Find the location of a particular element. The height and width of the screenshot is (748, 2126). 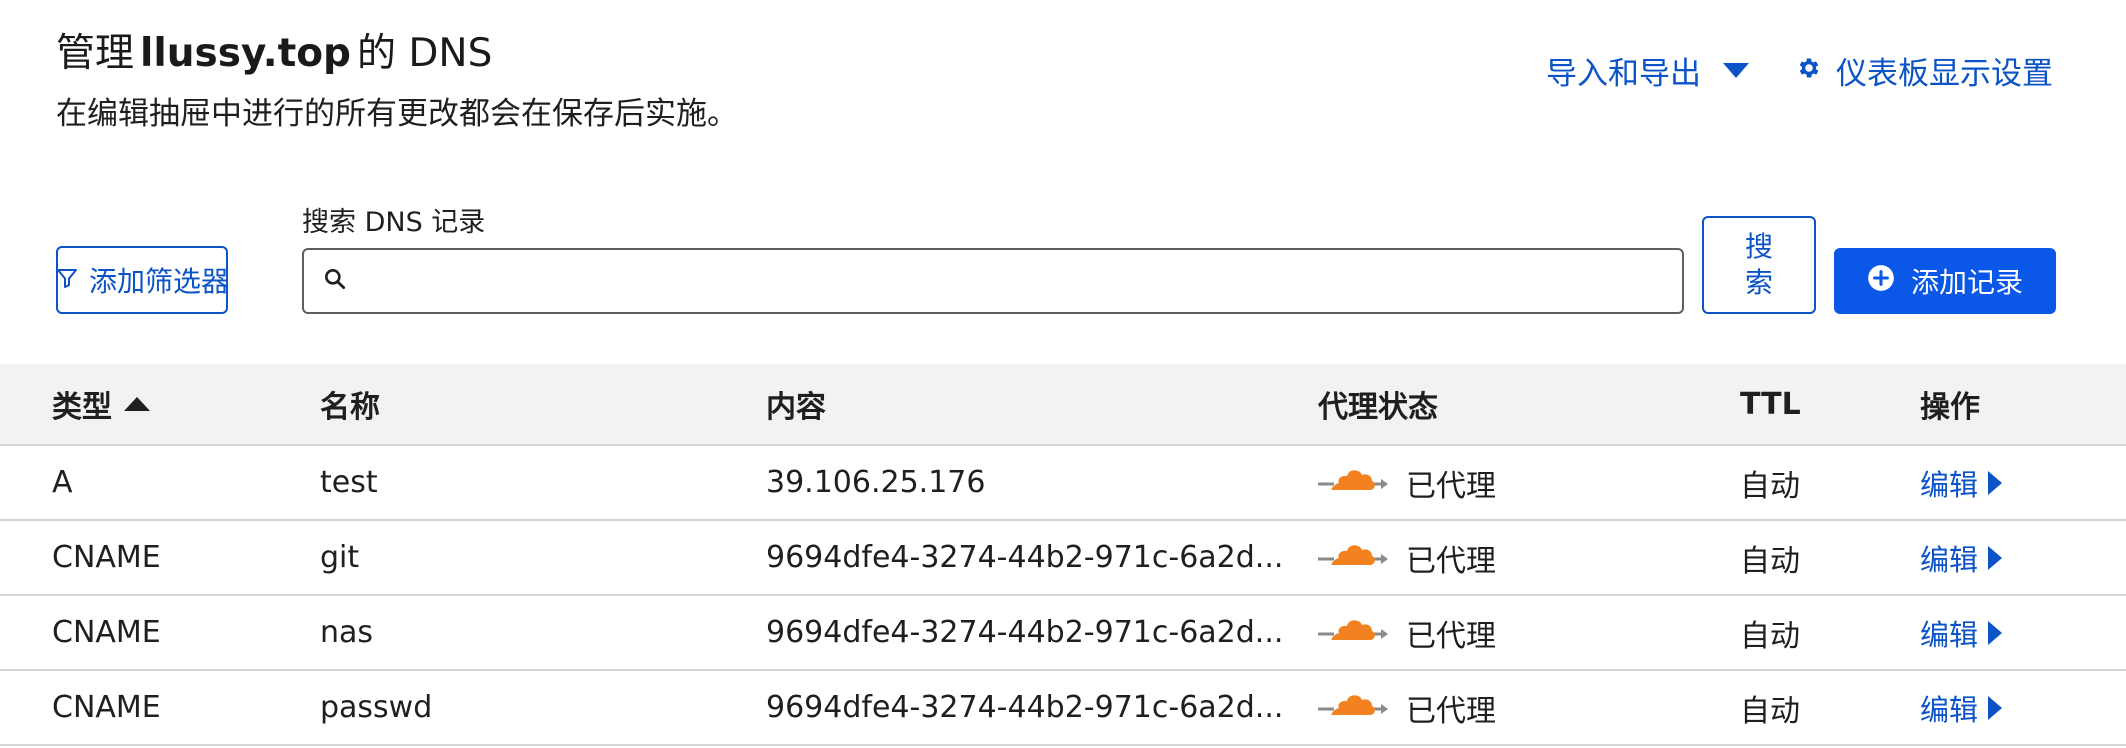

add-record-button: 添加记录 is located at coordinates (1945, 281).